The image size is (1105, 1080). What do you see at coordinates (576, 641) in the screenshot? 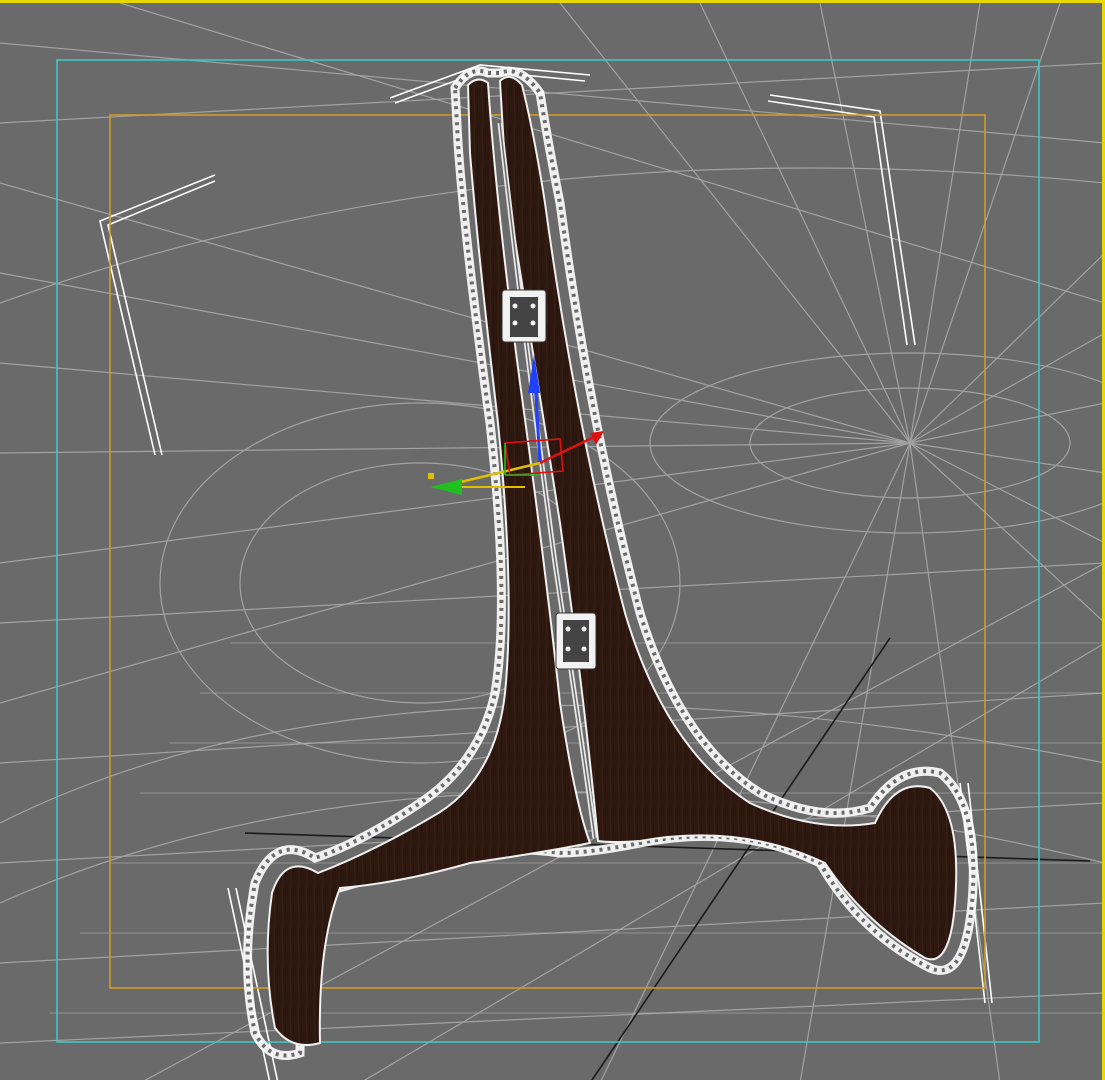
I see `hinge-bottom` at bounding box center [576, 641].